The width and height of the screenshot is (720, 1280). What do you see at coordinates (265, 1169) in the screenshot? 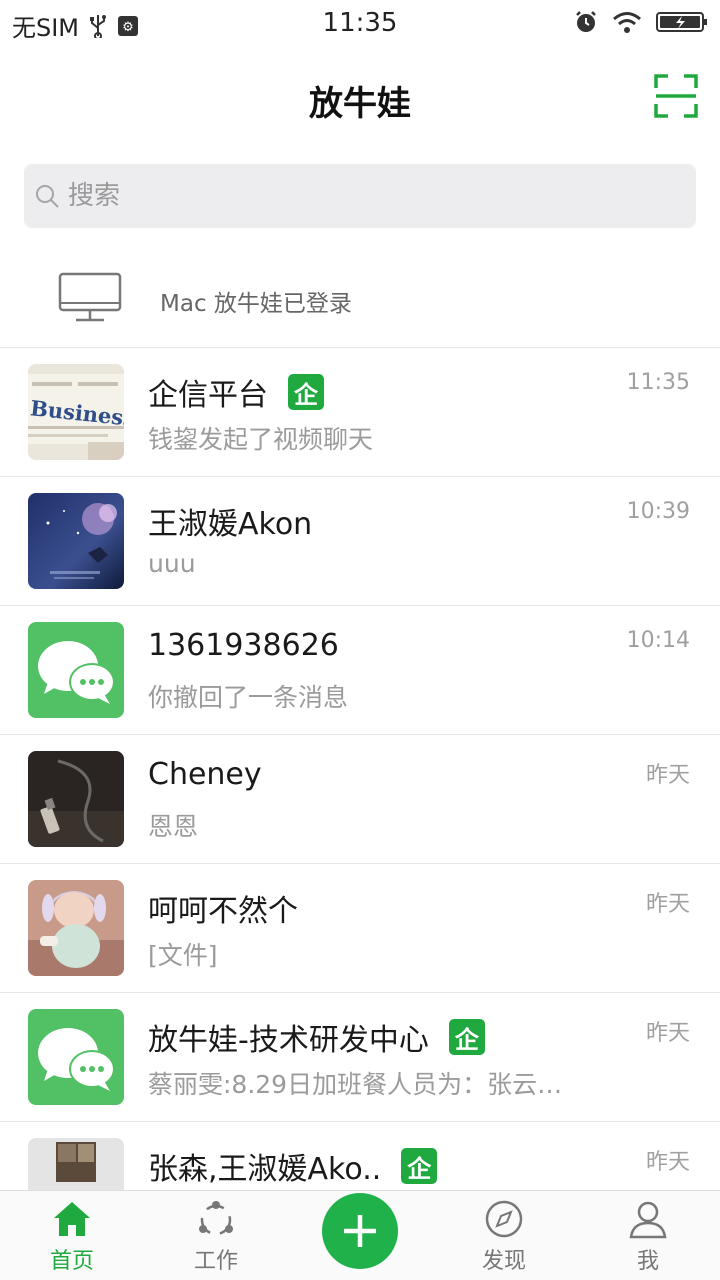
I see `chat-name: 张森,王淑媛Ako..` at bounding box center [265, 1169].